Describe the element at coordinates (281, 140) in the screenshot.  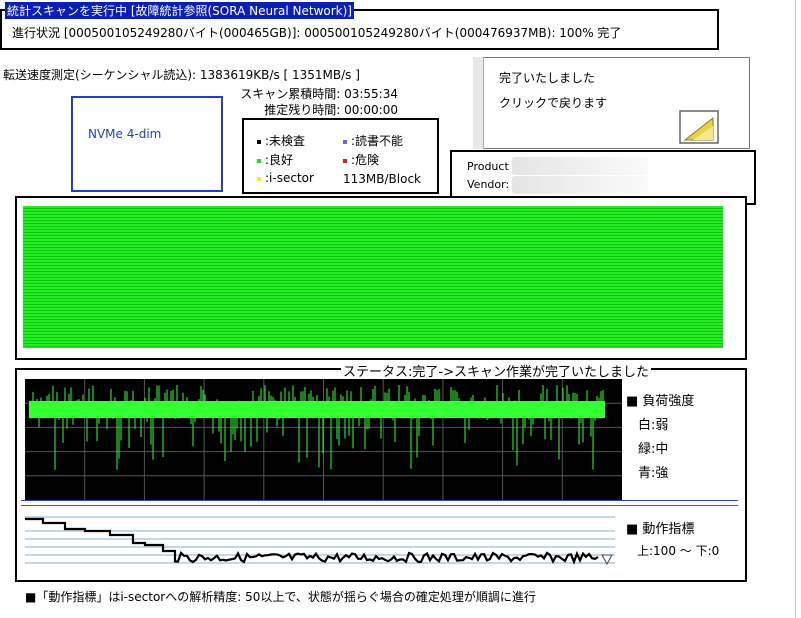
I see `legend-unchecked: :未検査` at that location.